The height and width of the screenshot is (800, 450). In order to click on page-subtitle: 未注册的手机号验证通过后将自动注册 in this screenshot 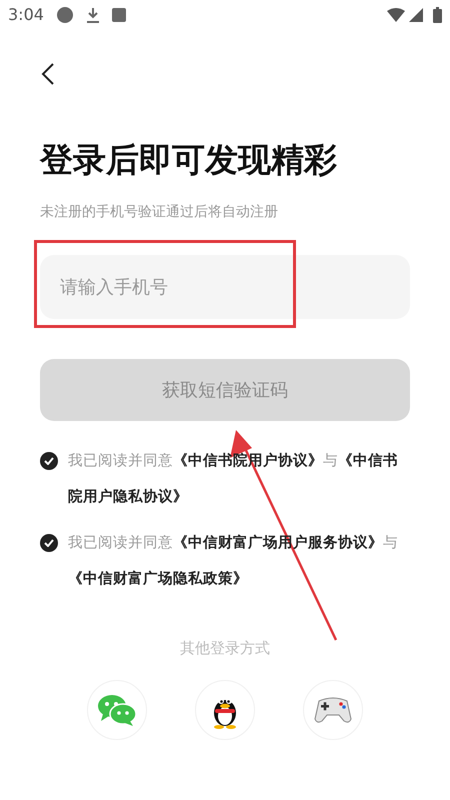, I will do `click(159, 212)`.